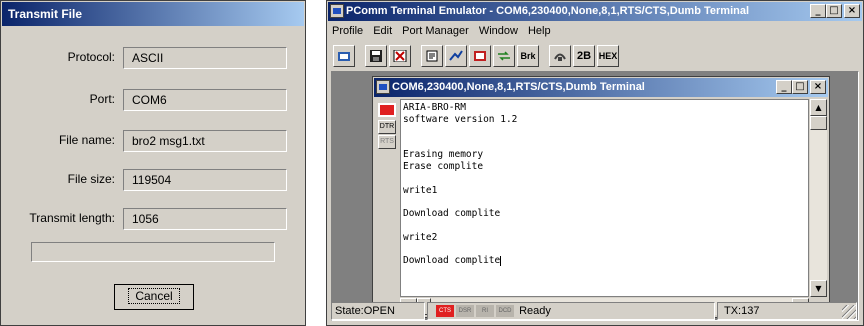  Describe the element at coordinates (337, 11) in the screenshot. I see `app-icon` at that location.